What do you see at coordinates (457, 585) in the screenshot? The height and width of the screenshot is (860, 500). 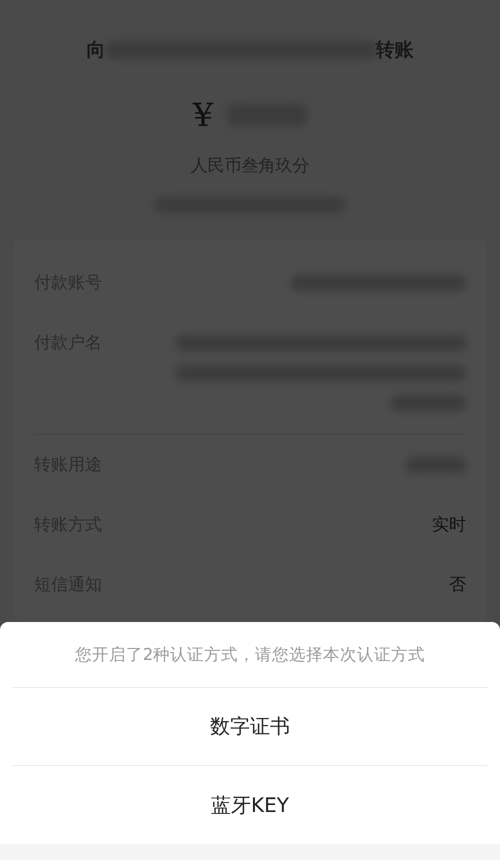 I see `detail-value: 否` at bounding box center [457, 585].